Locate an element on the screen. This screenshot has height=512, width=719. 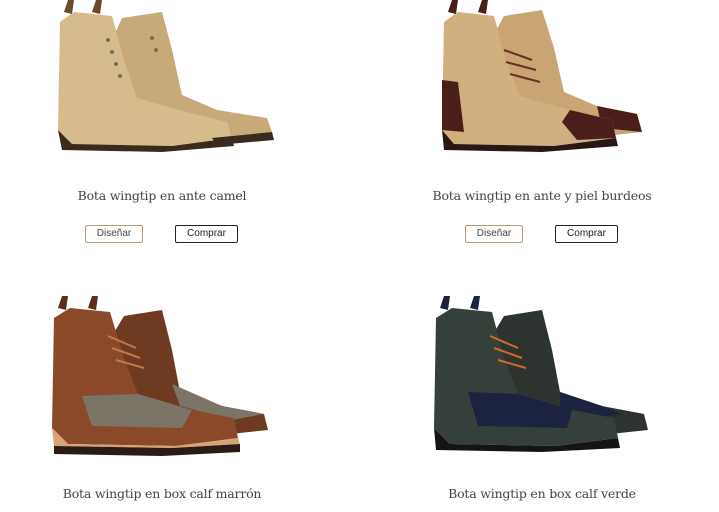
boot-image-camel is located at coordinates (162, 82).